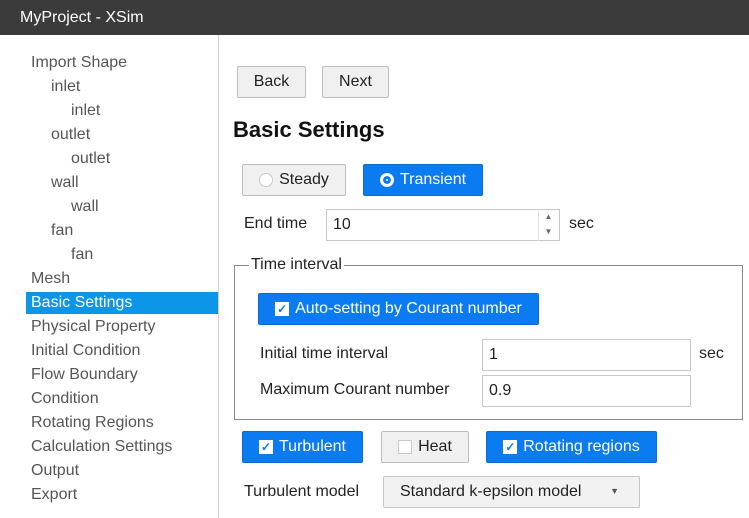 This screenshot has width=749, height=518. What do you see at coordinates (296, 265) in the screenshot?
I see `time-interval-legend: Time interval` at bounding box center [296, 265].